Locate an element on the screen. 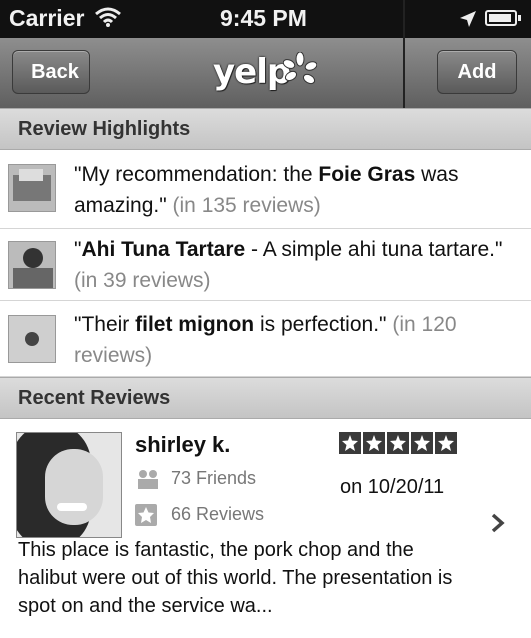 This screenshot has height=638, width=531. add-button-label: Add is located at coordinates (477, 72).